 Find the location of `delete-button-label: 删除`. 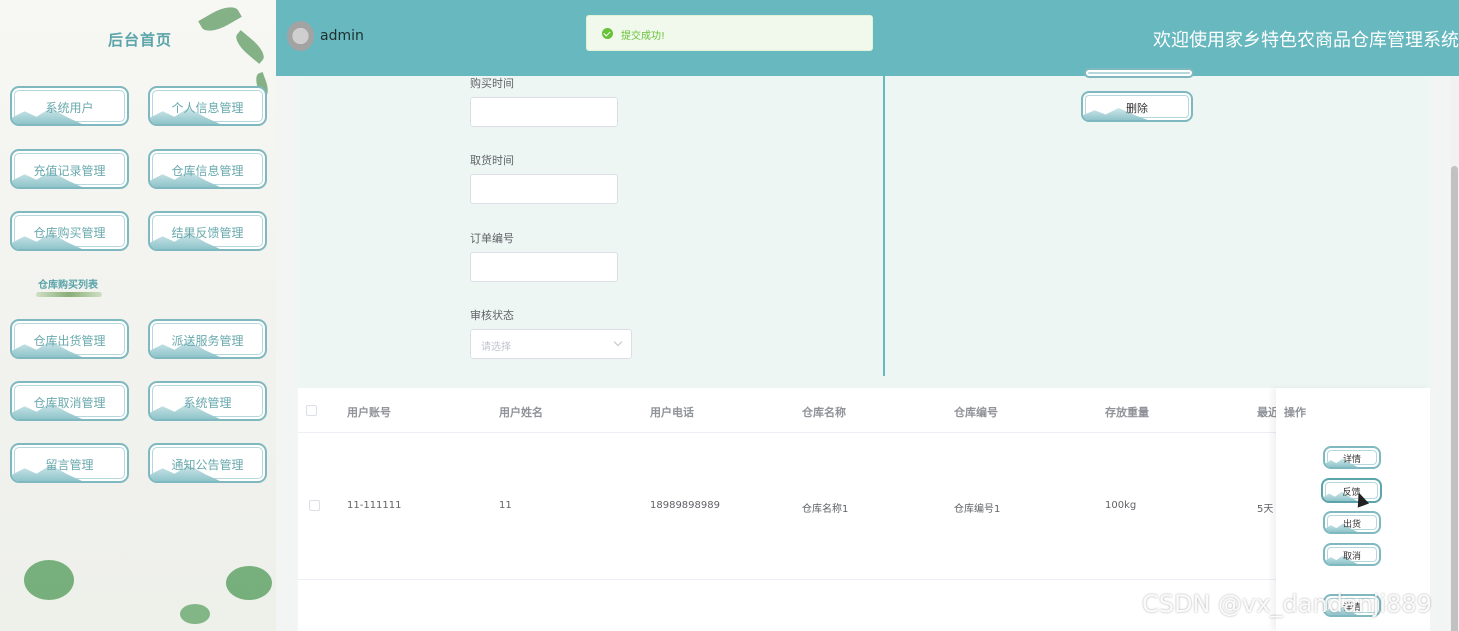

delete-button-label: 删除 is located at coordinates (1137, 108).